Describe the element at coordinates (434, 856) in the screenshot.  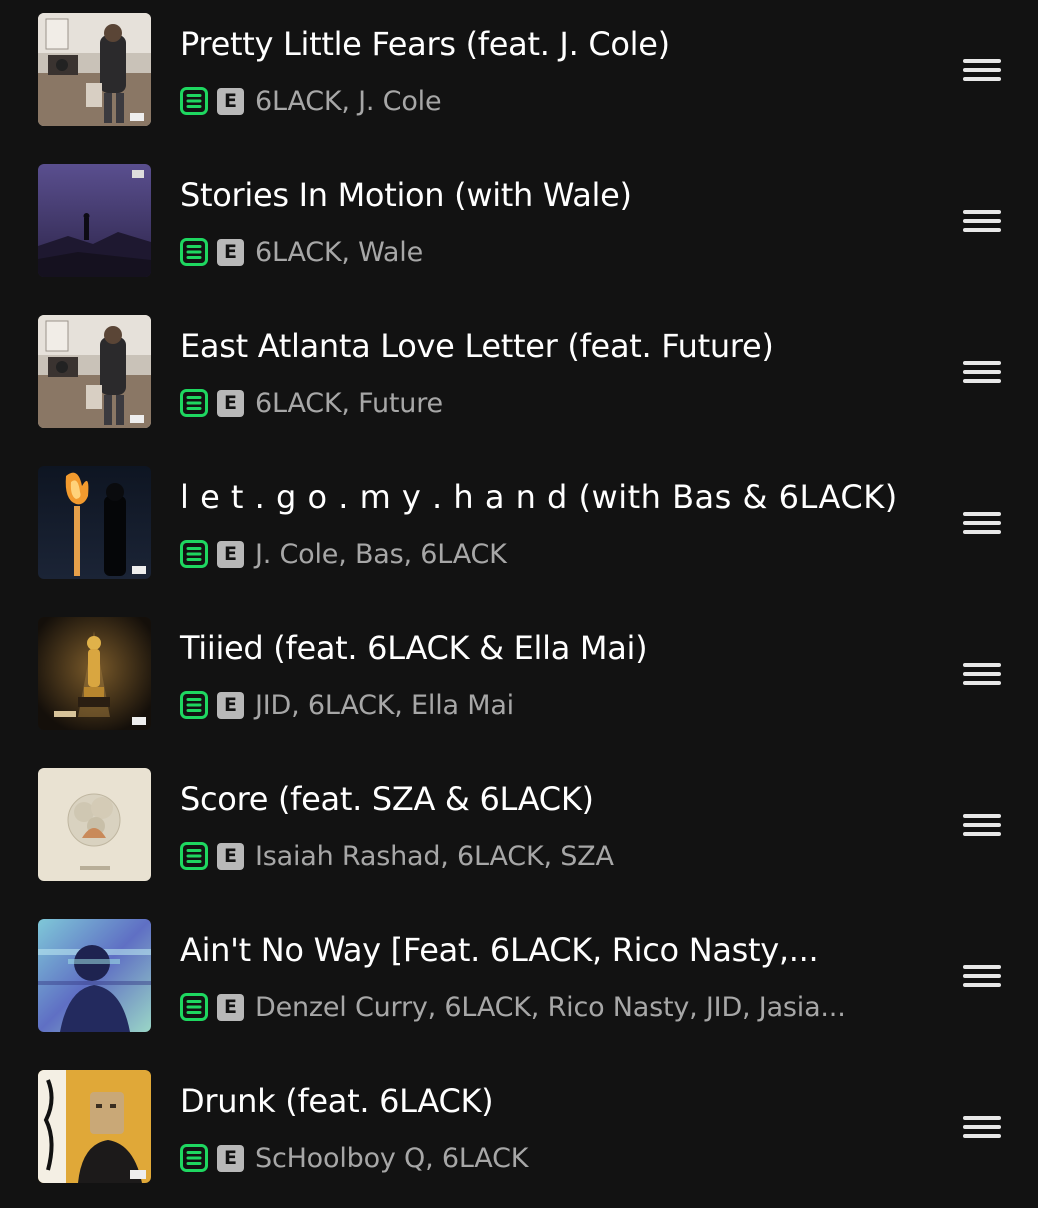
I see `track-artists: Isaiah Rashad, 6LACK, SZA` at that location.